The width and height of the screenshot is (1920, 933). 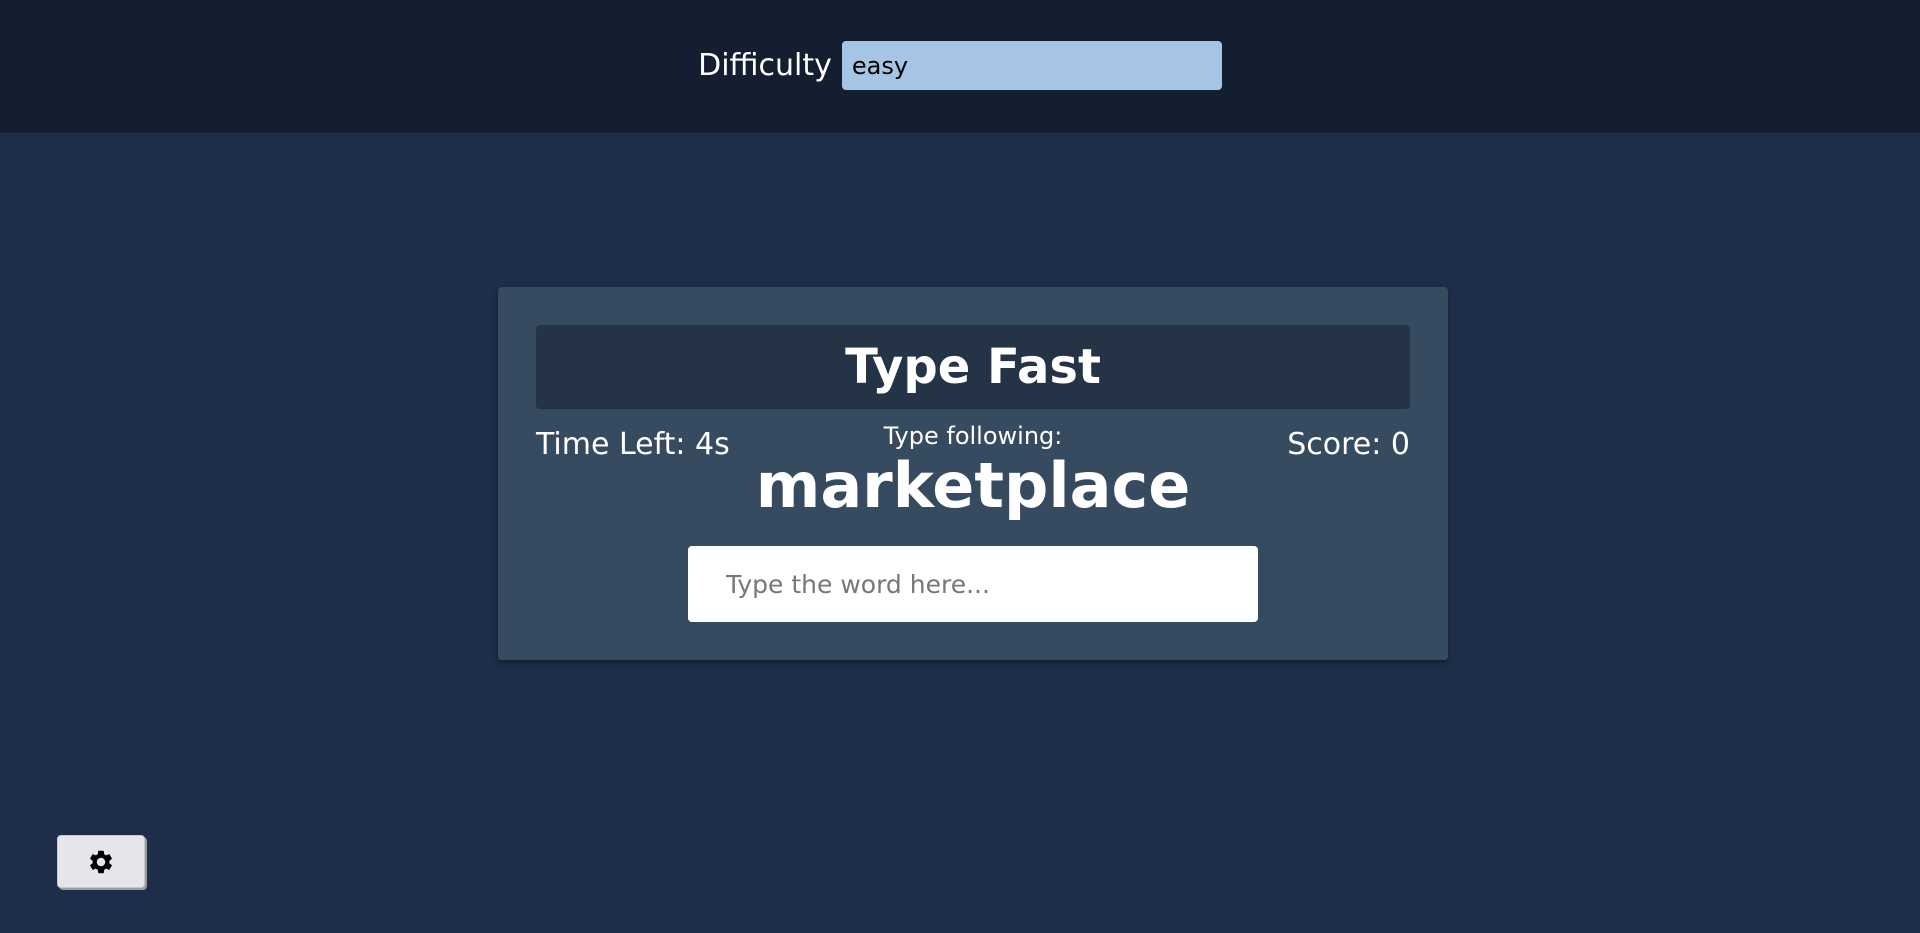 I want to click on difficulty-select: easy, so click(x=1031, y=65).